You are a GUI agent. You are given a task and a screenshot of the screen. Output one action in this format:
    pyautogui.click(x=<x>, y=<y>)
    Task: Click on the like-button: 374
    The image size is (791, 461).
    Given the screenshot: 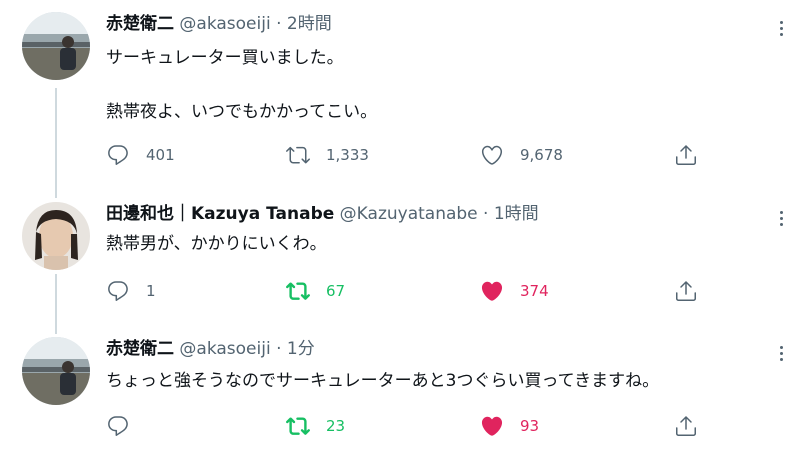 What is the action you would take?
    pyautogui.click(x=514, y=291)
    